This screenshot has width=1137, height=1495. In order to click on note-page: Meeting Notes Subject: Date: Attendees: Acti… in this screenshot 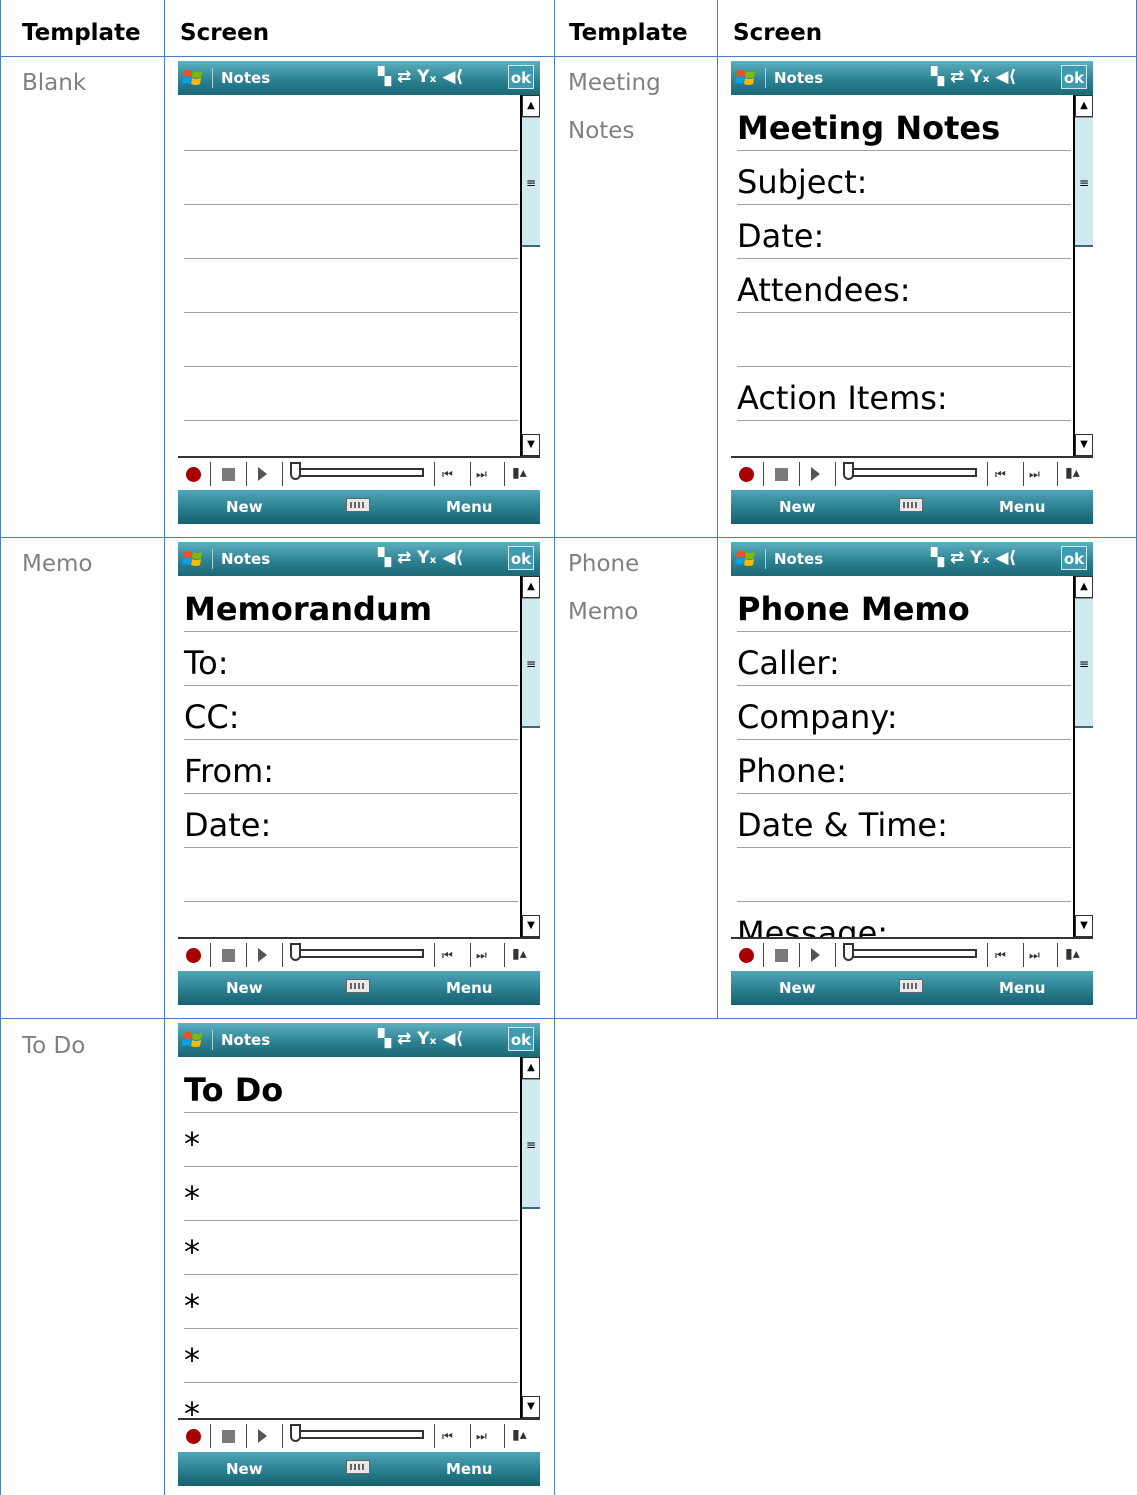, I will do `click(902, 275)`.